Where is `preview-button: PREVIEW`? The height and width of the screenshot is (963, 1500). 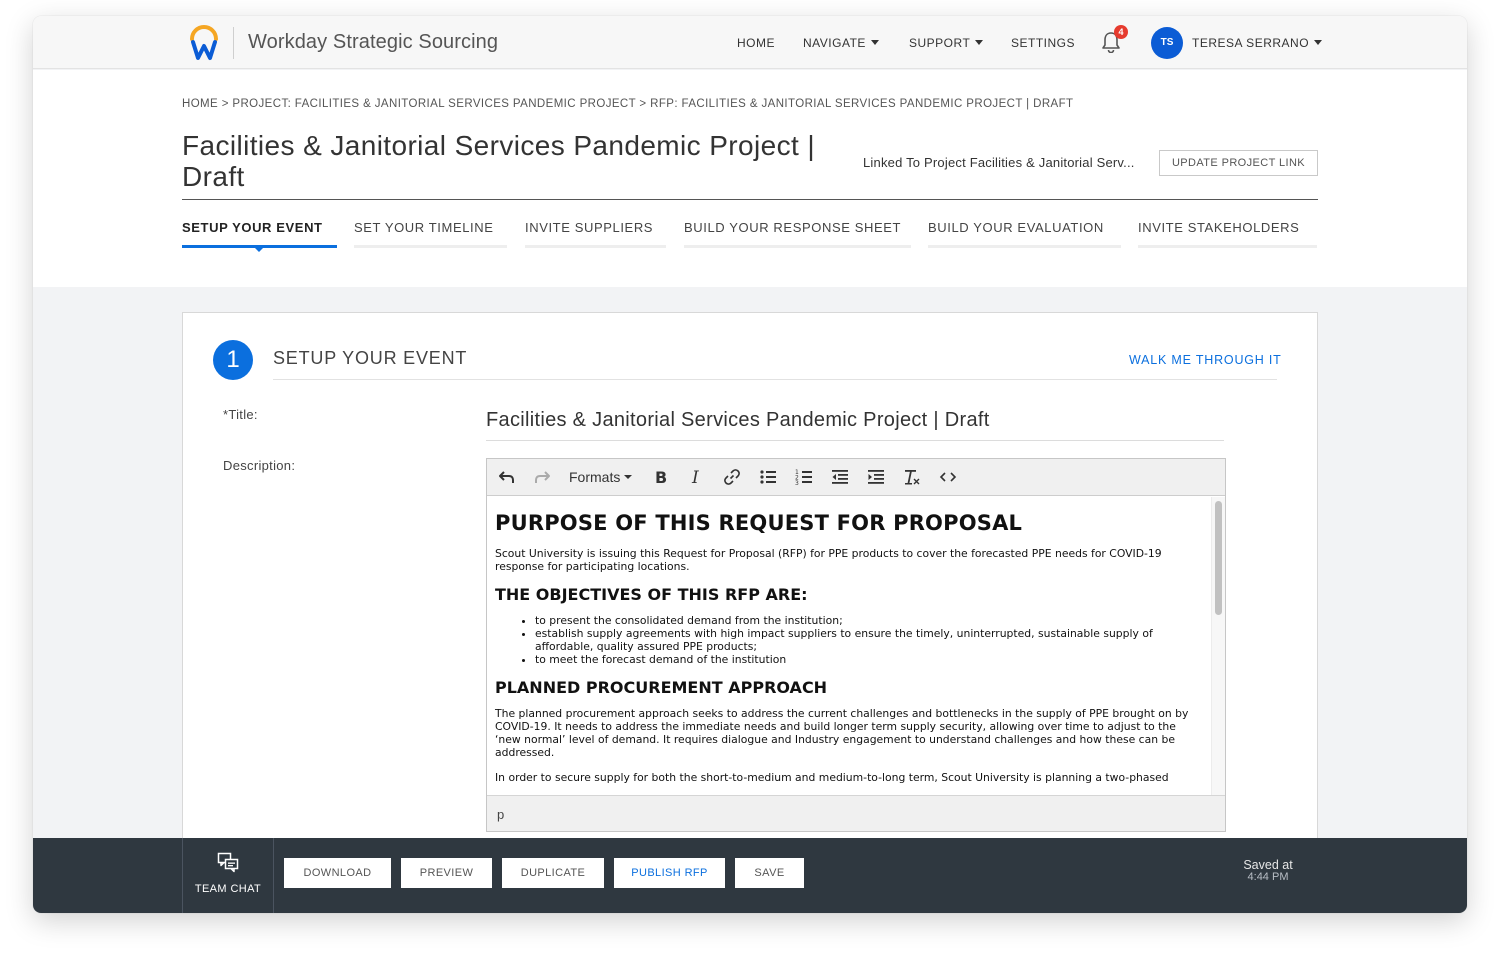
preview-button: PREVIEW is located at coordinates (446, 873).